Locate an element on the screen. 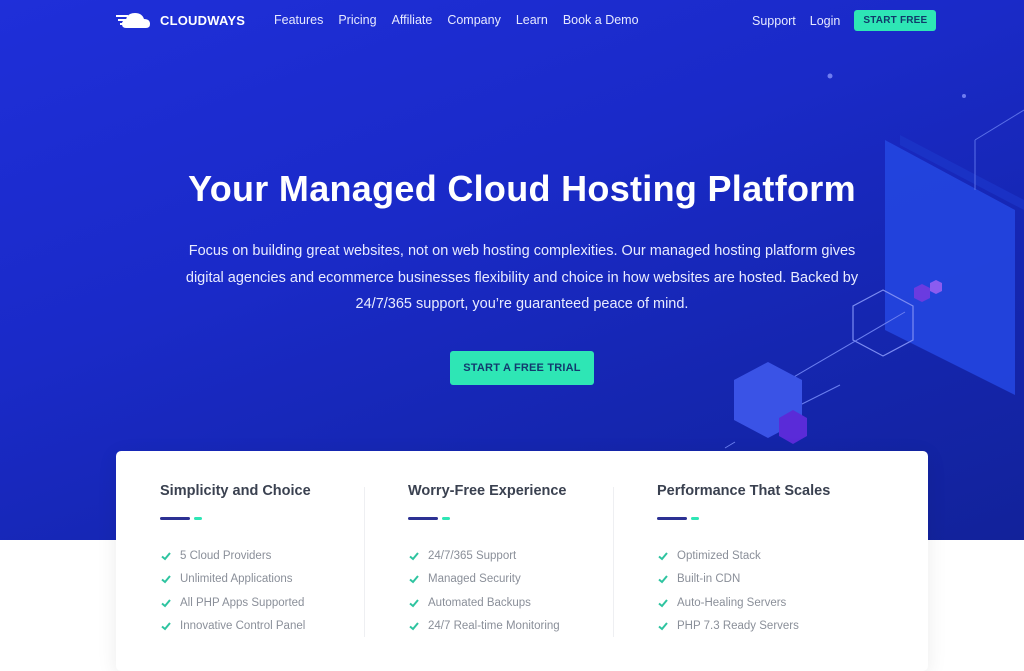 This screenshot has width=1024, height=671. nav-link-support: Support is located at coordinates (774, 21).